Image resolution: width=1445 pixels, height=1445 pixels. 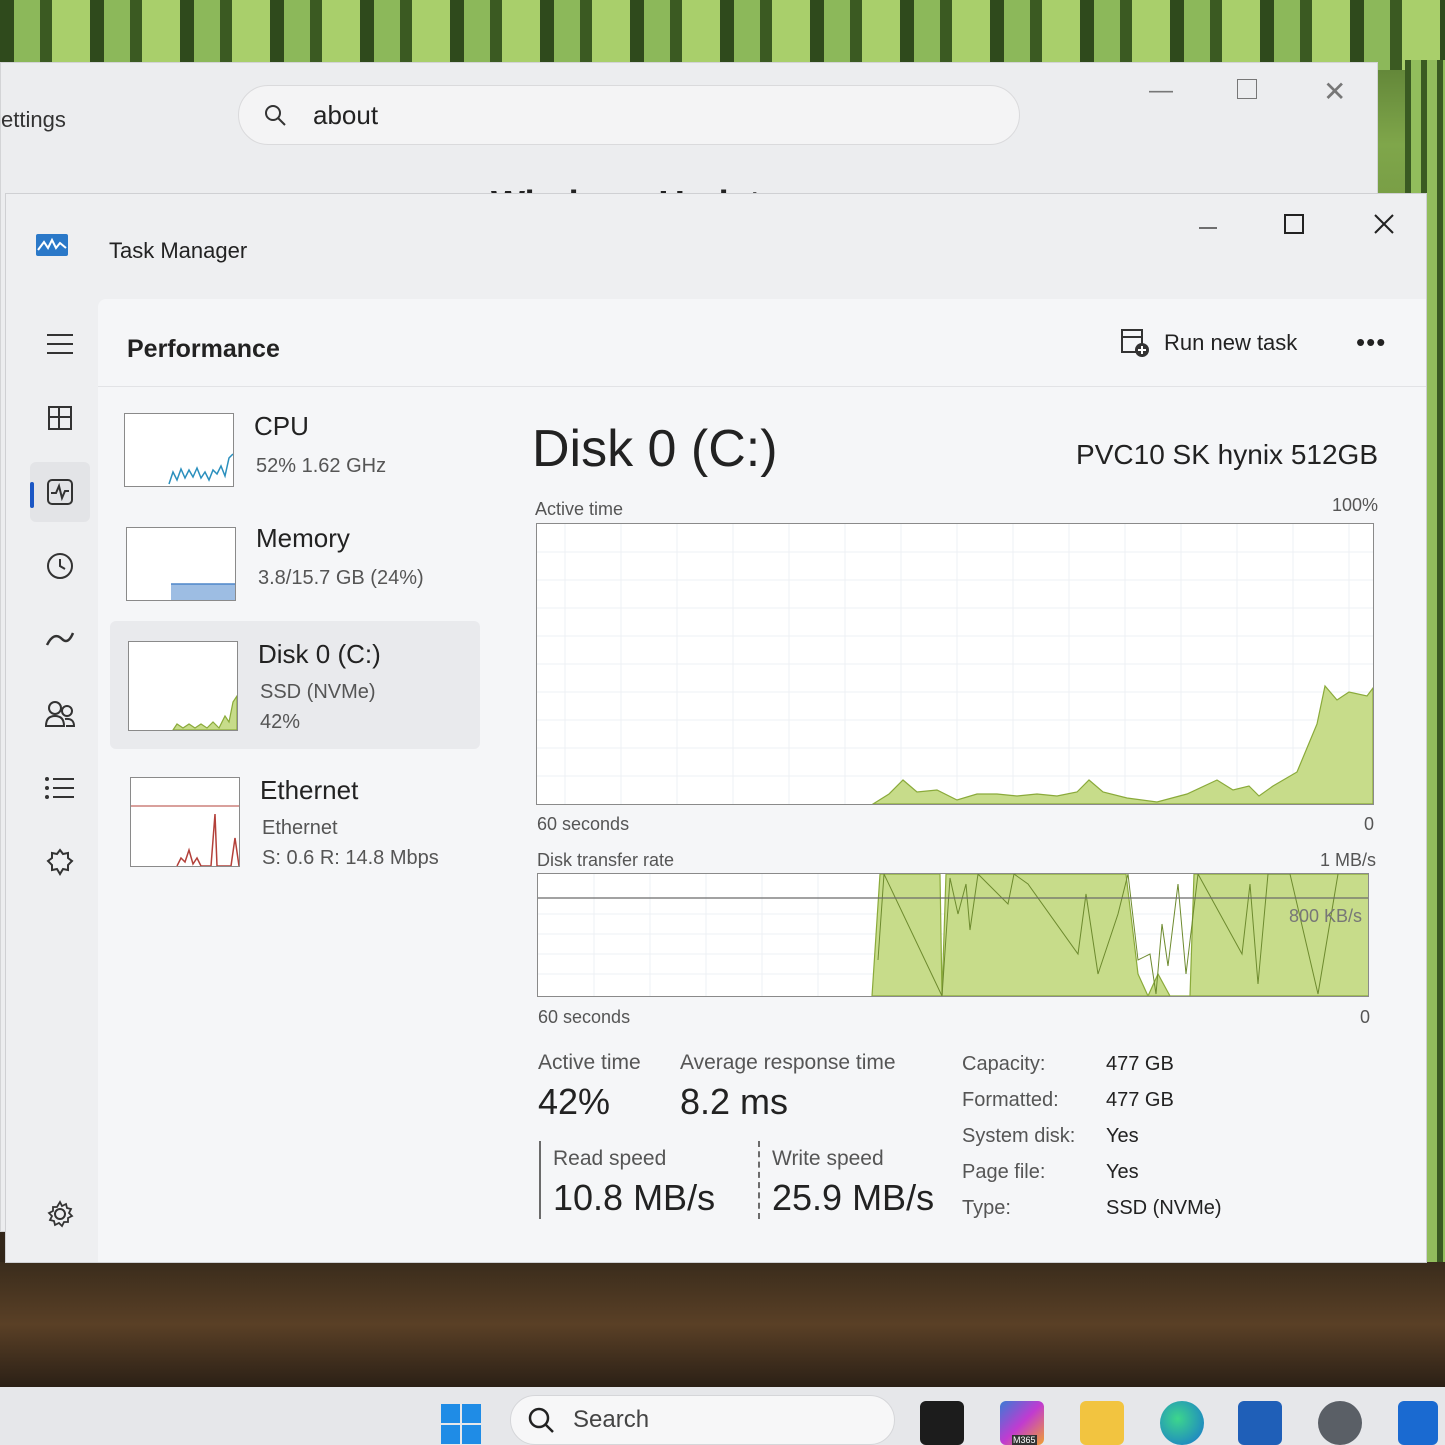 I want to click on active-time-graph-max: 100%, so click(x=1354, y=505).